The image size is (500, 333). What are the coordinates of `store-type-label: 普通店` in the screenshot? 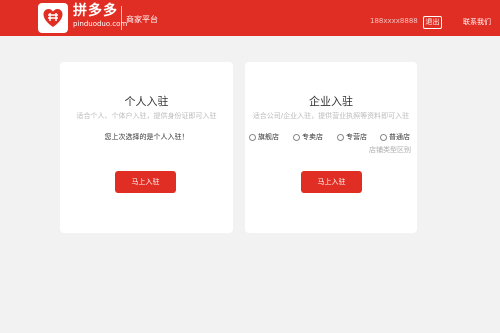 It's located at (399, 137).